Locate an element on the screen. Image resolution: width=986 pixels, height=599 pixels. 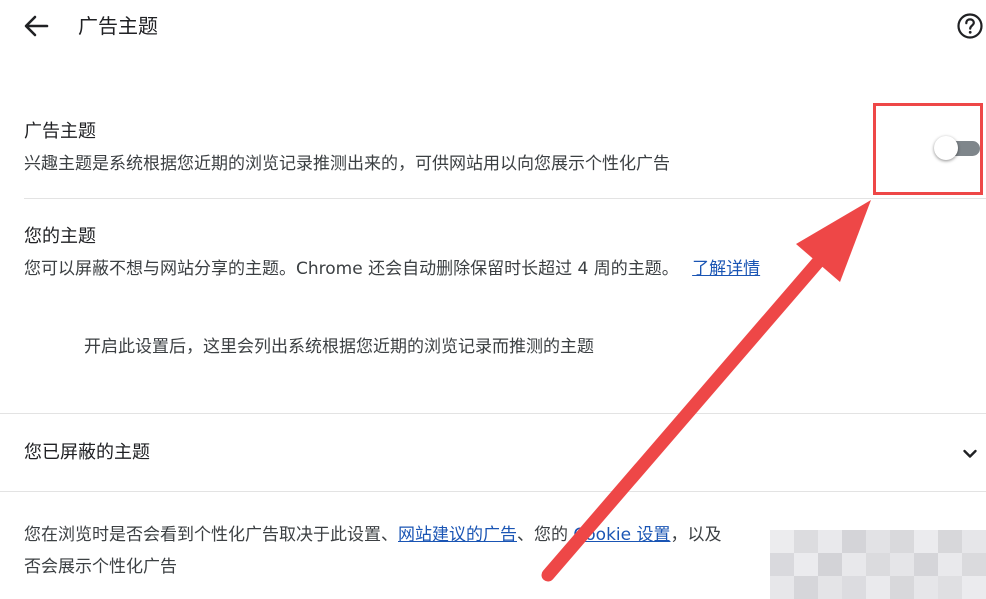
your-topics-empty-state: 开启此设置后，这里会列出系统根据您近期的浏览记录而推测的主题 is located at coordinates (339, 347).